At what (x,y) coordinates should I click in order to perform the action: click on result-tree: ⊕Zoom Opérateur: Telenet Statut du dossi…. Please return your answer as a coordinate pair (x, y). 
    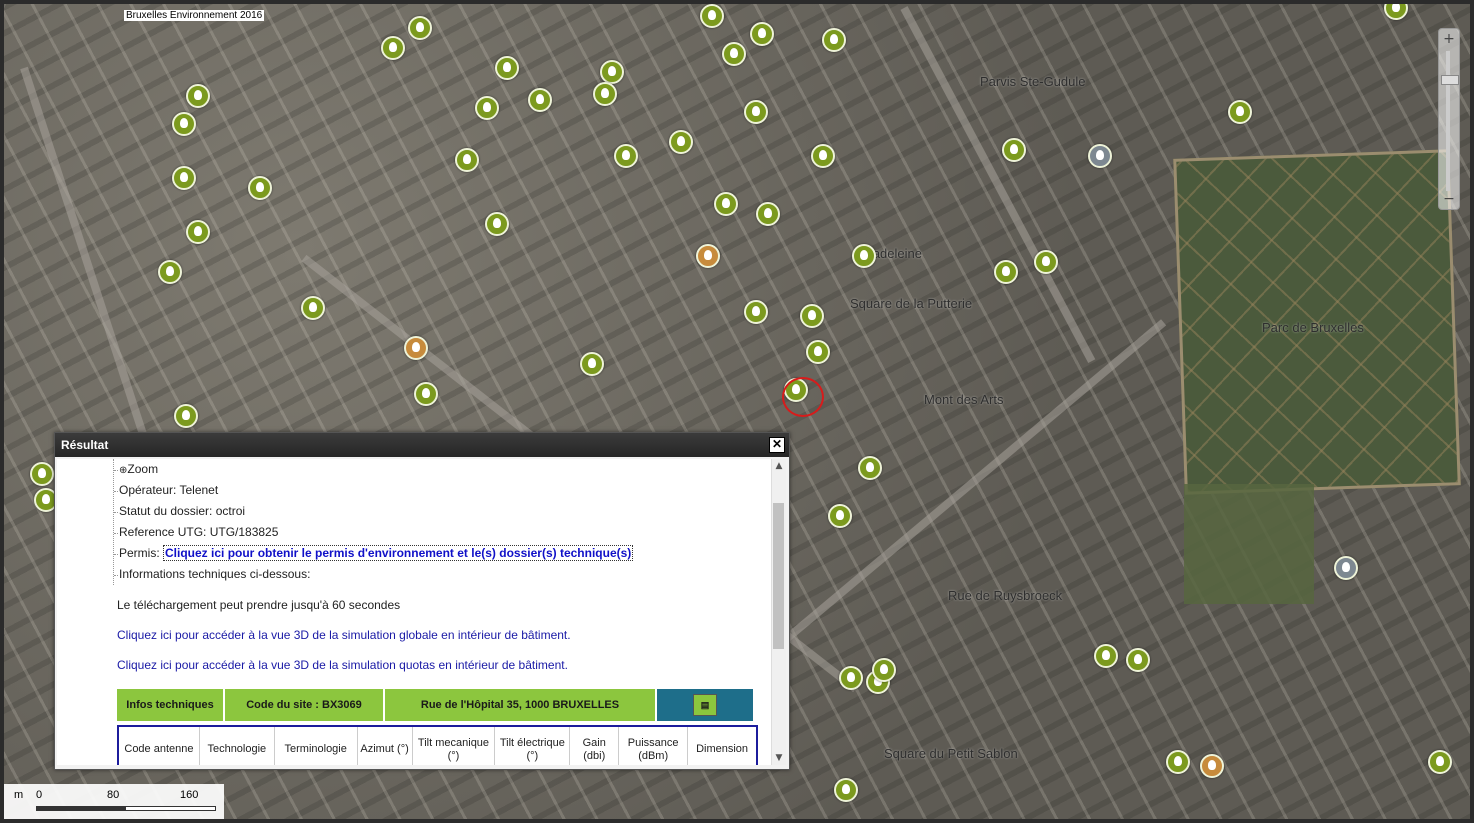
    Looking at the image, I should click on (423, 522).